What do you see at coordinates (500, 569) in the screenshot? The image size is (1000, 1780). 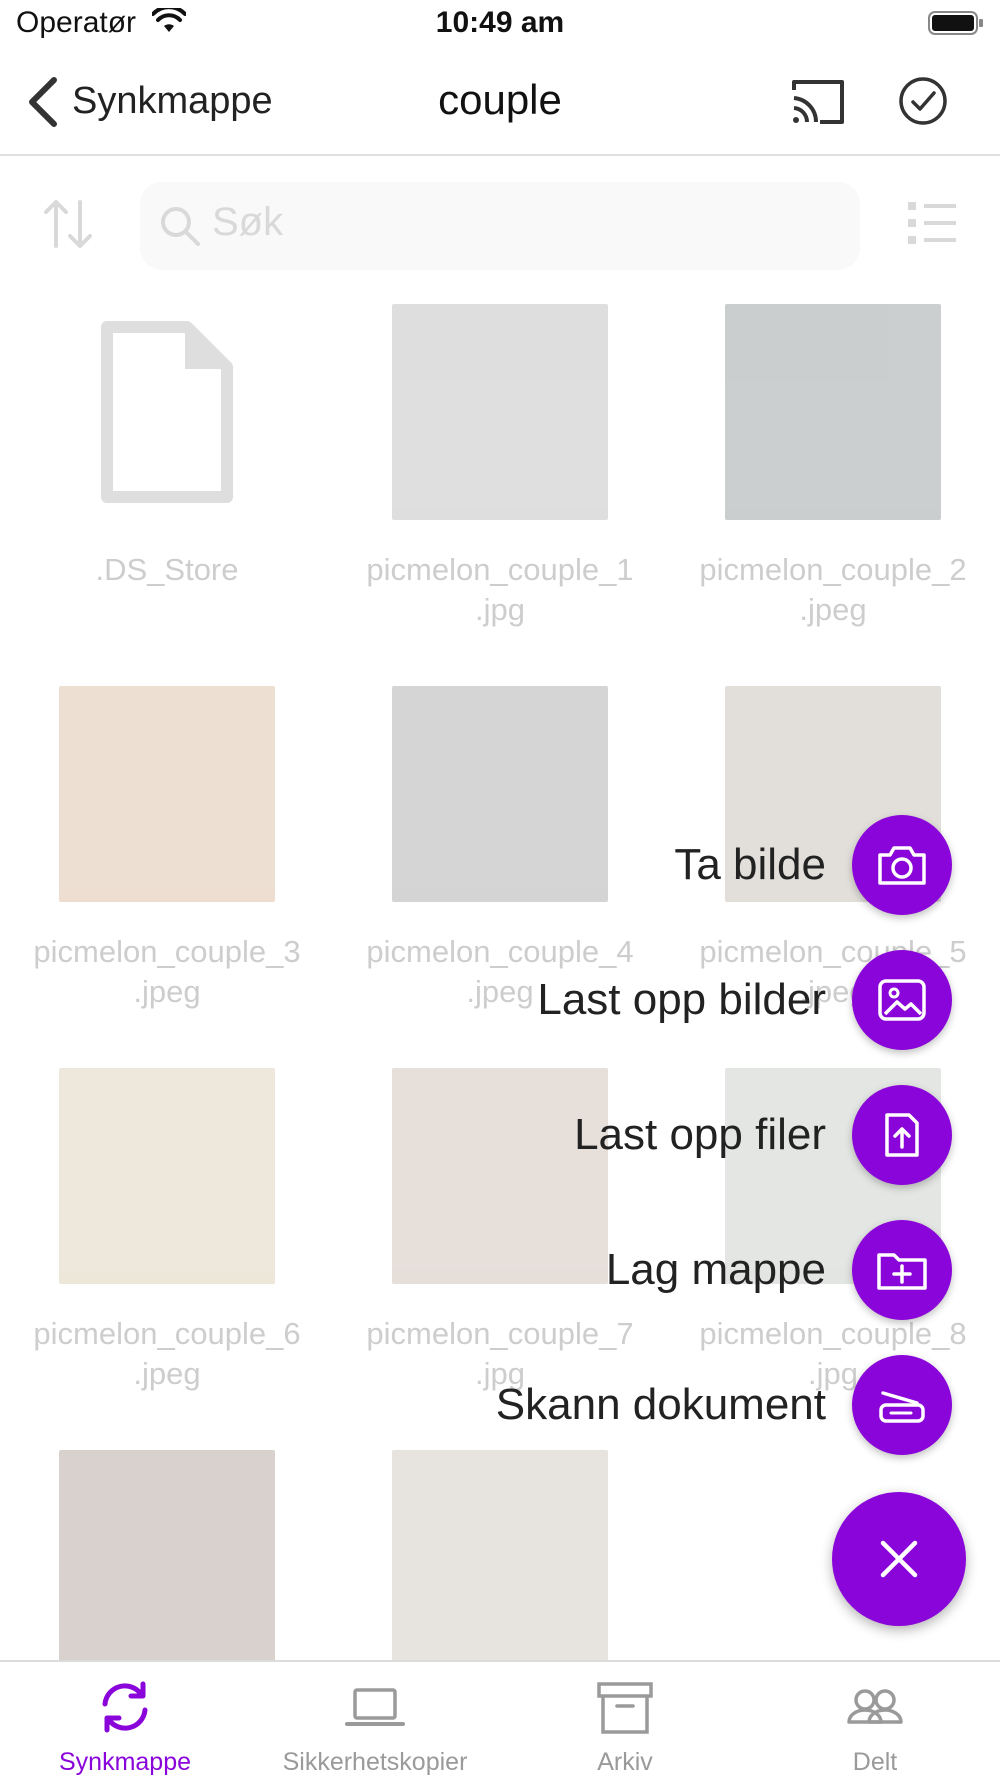 I see `file-name: picmelon_couple_1` at bounding box center [500, 569].